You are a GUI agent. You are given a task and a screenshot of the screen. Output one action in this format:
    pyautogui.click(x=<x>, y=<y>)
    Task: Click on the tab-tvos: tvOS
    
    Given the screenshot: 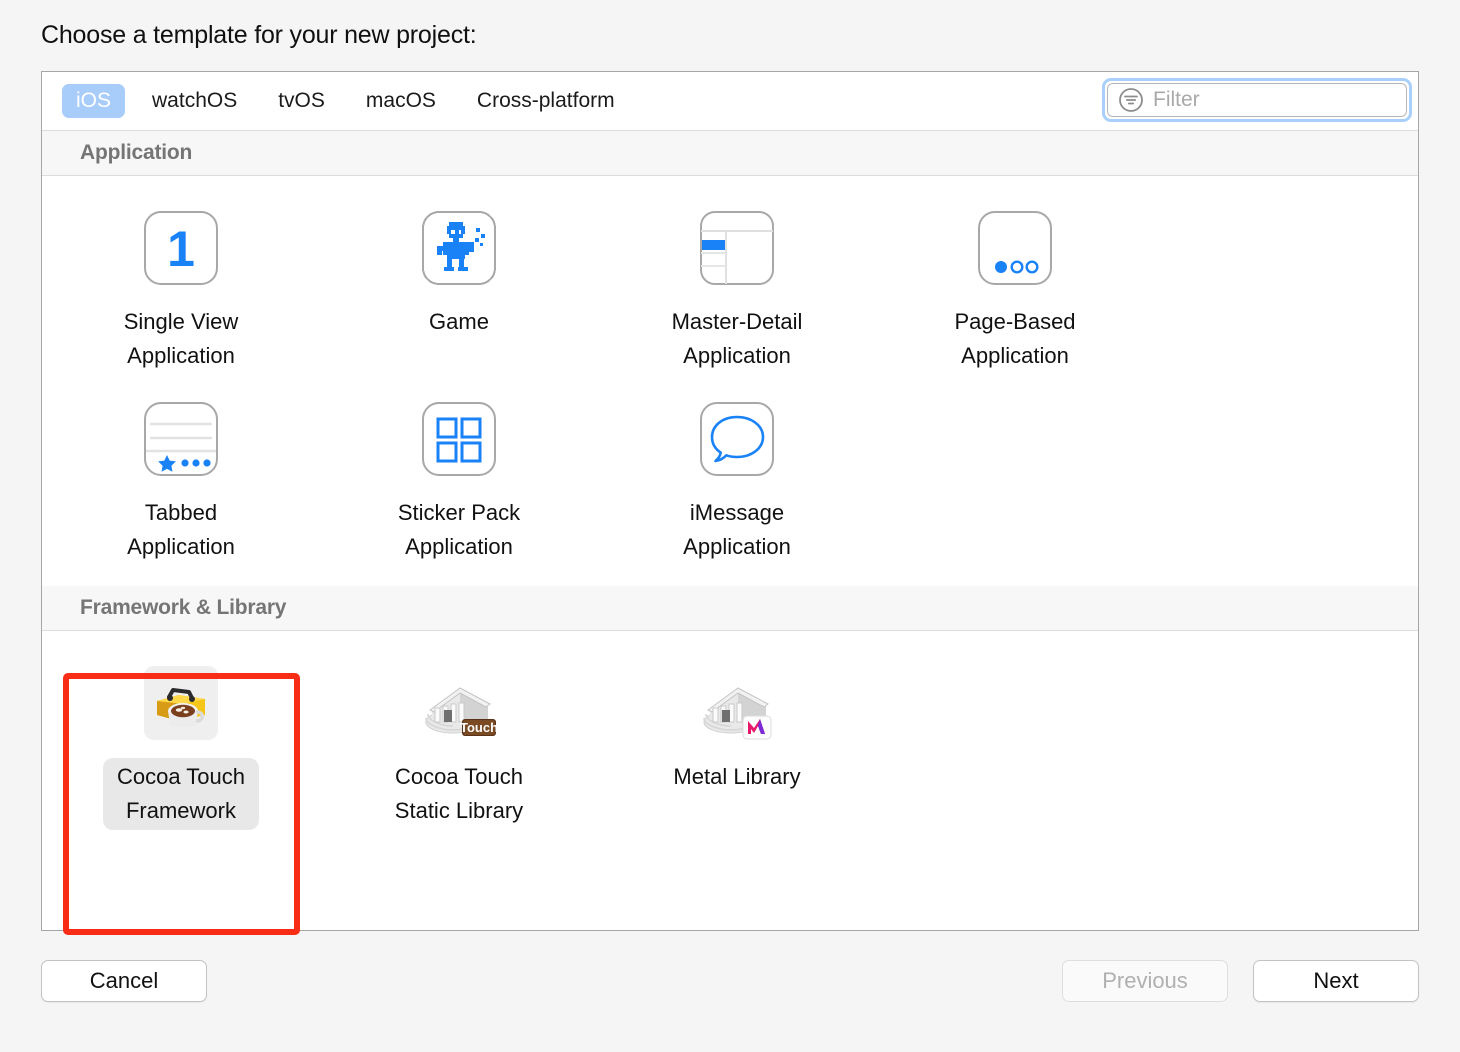 What is the action you would take?
    pyautogui.click(x=301, y=101)
    